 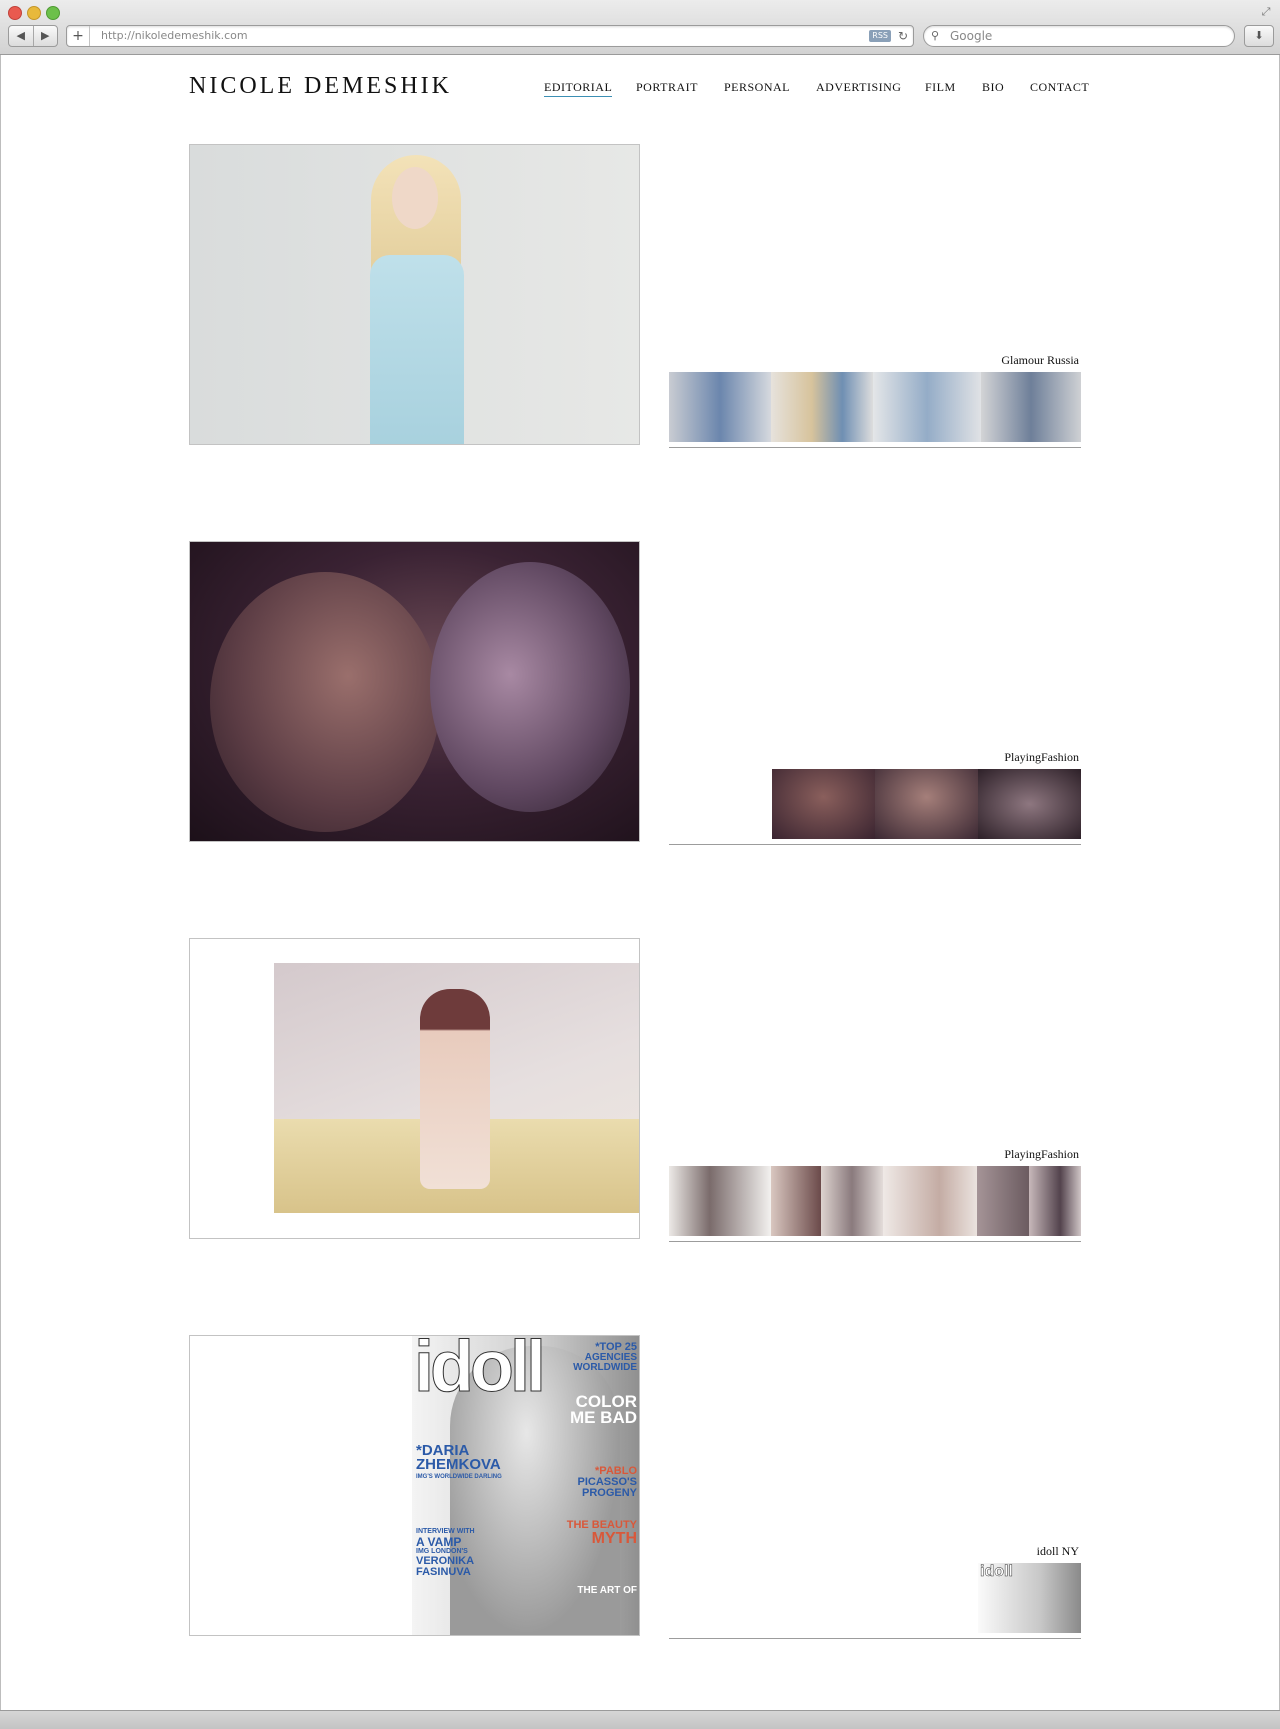 What do you see at coordinates (490, 36) in the screenshot?
I see `address-bar: + http://nikoledemeshik.com RSS ↻` at bounding box center [490, 36].